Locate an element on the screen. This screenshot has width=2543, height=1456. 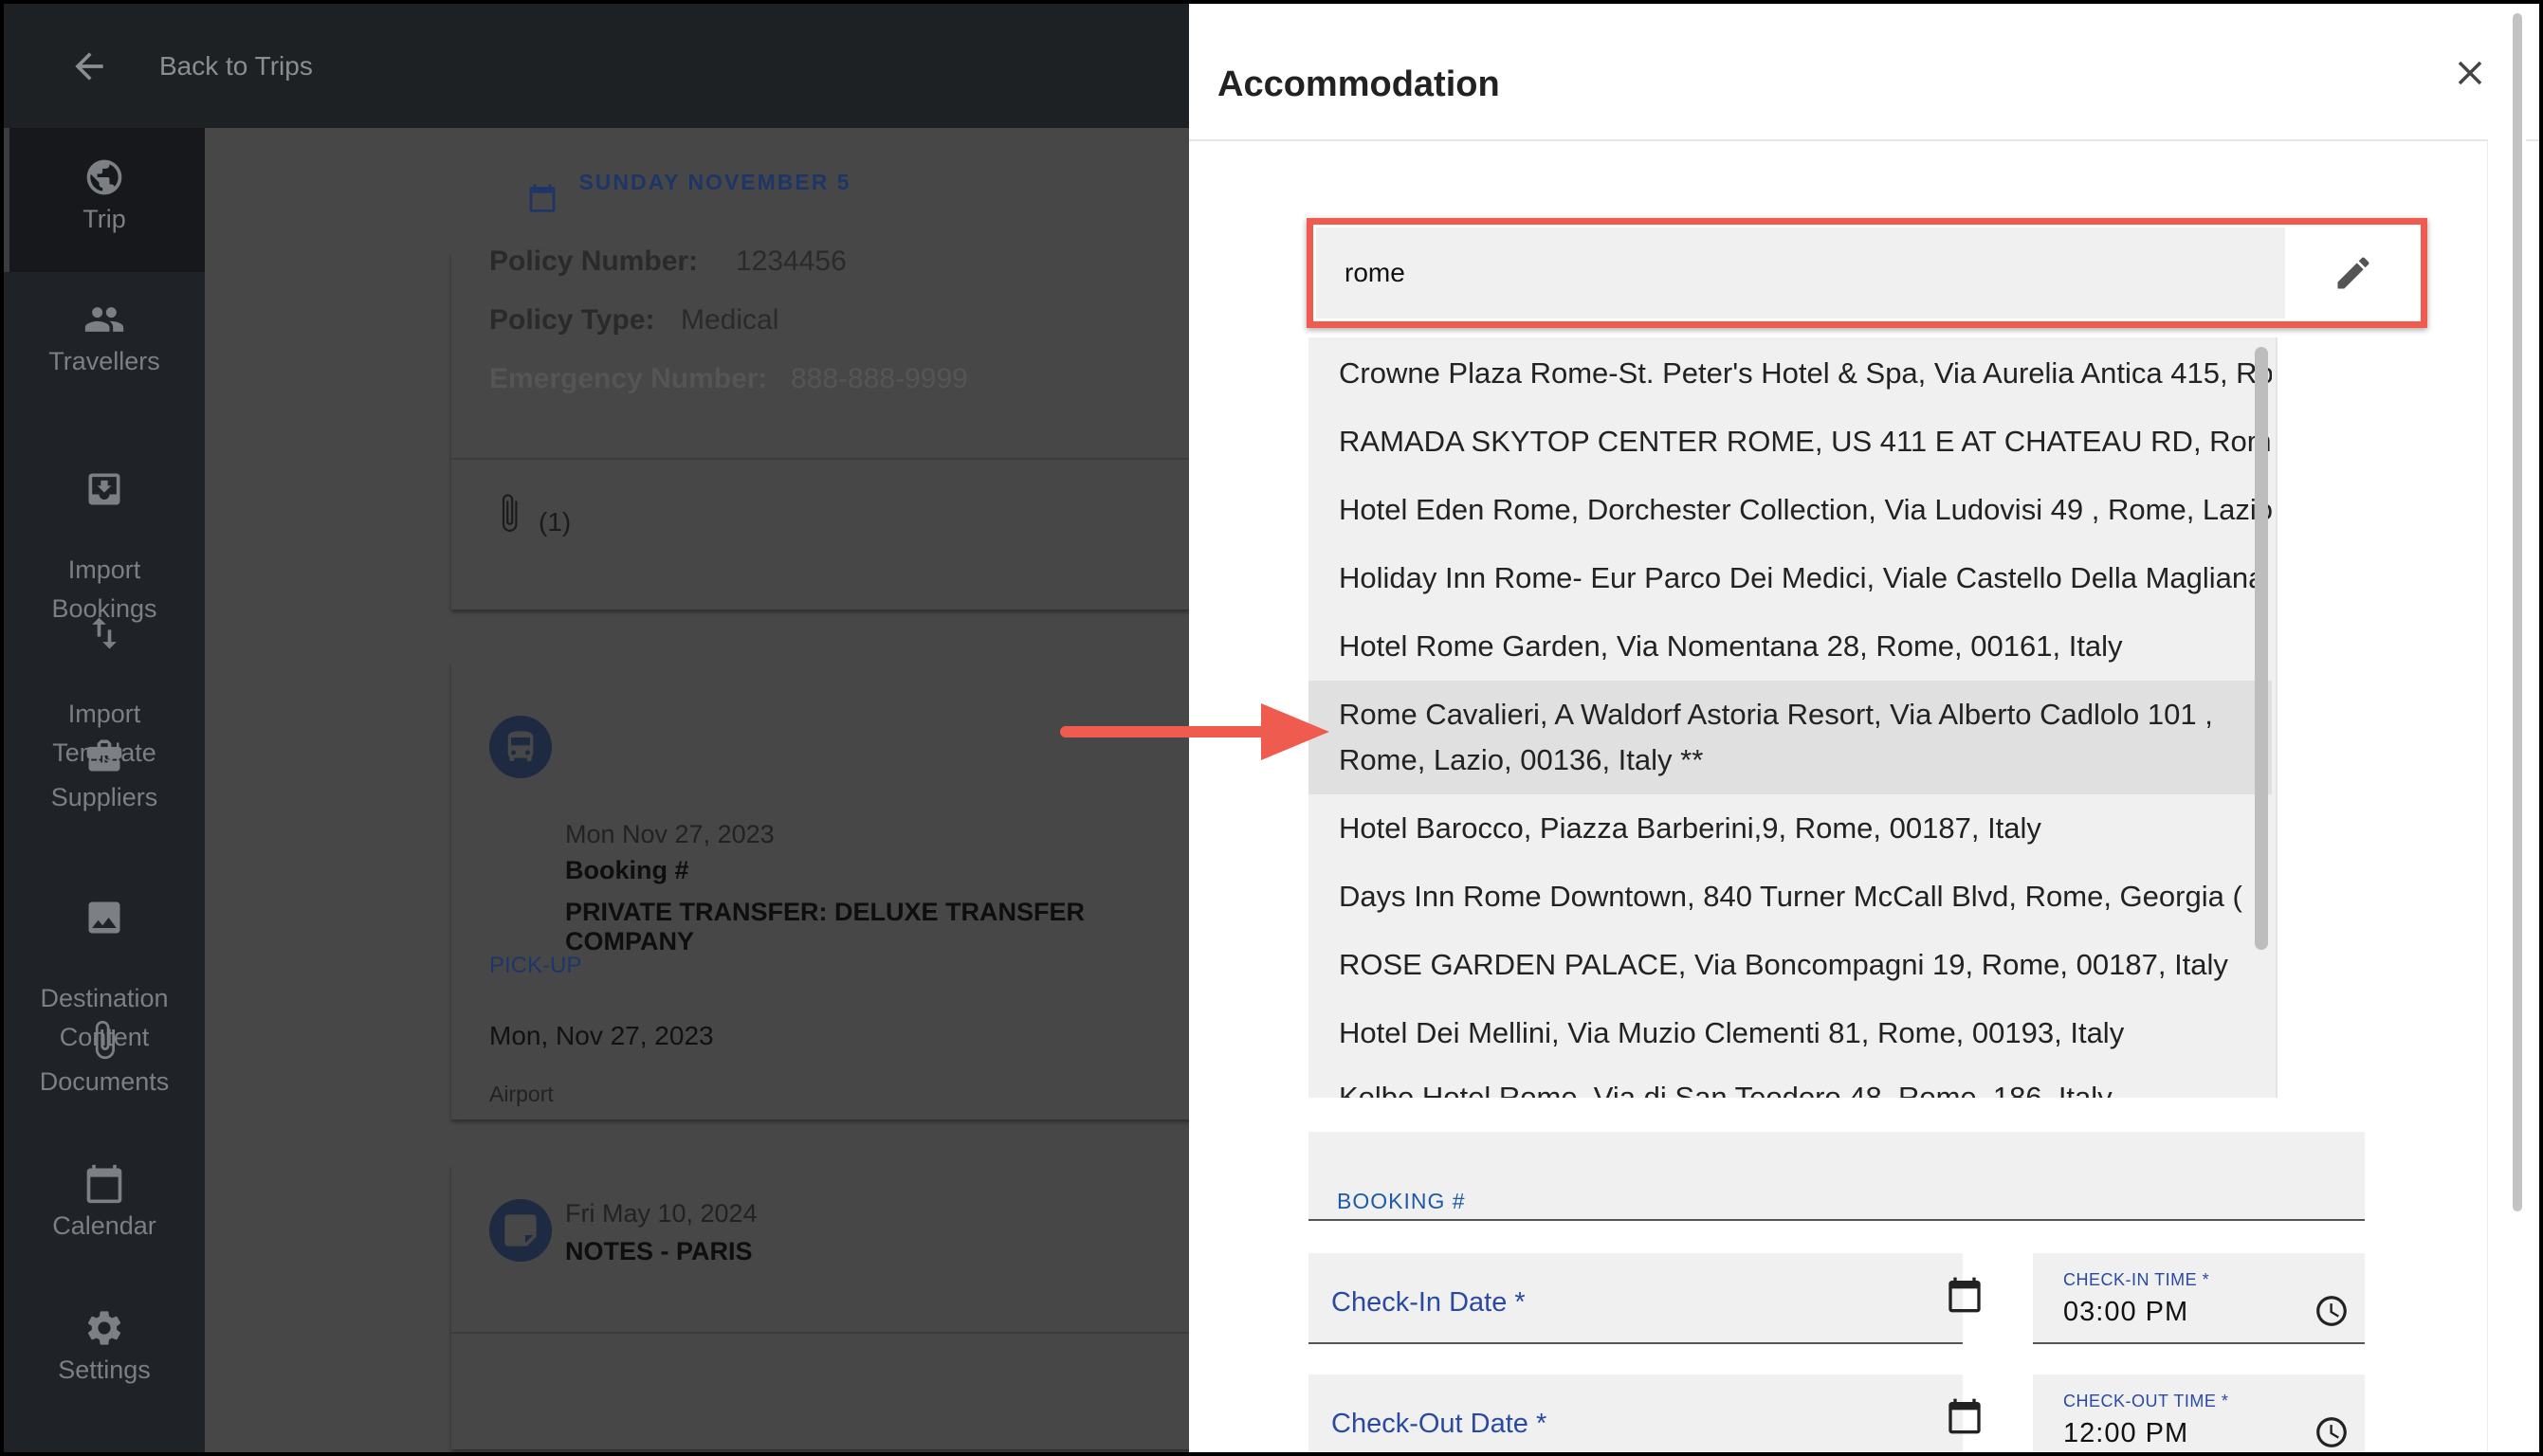
back-to-trips-link: Back to Trips is located at coordinates (236, 66).